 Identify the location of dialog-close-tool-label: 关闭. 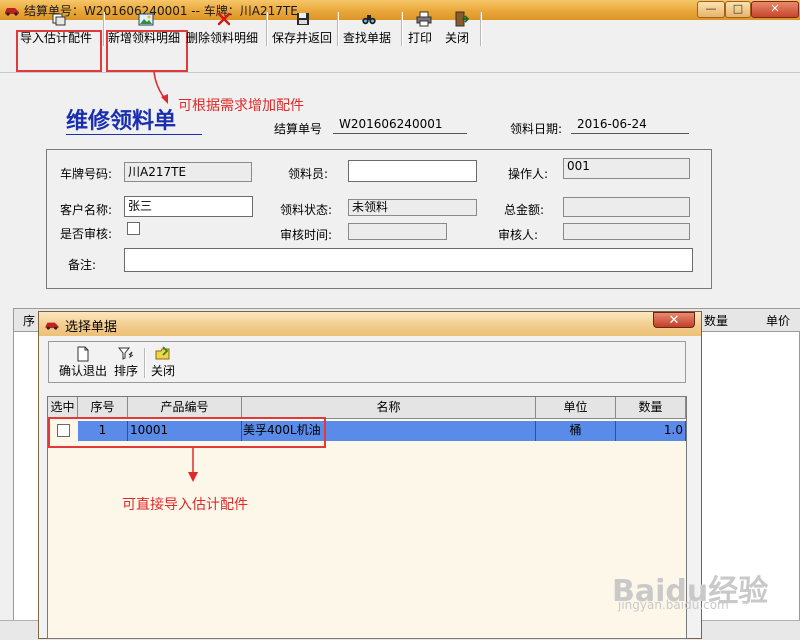
(162, 371).